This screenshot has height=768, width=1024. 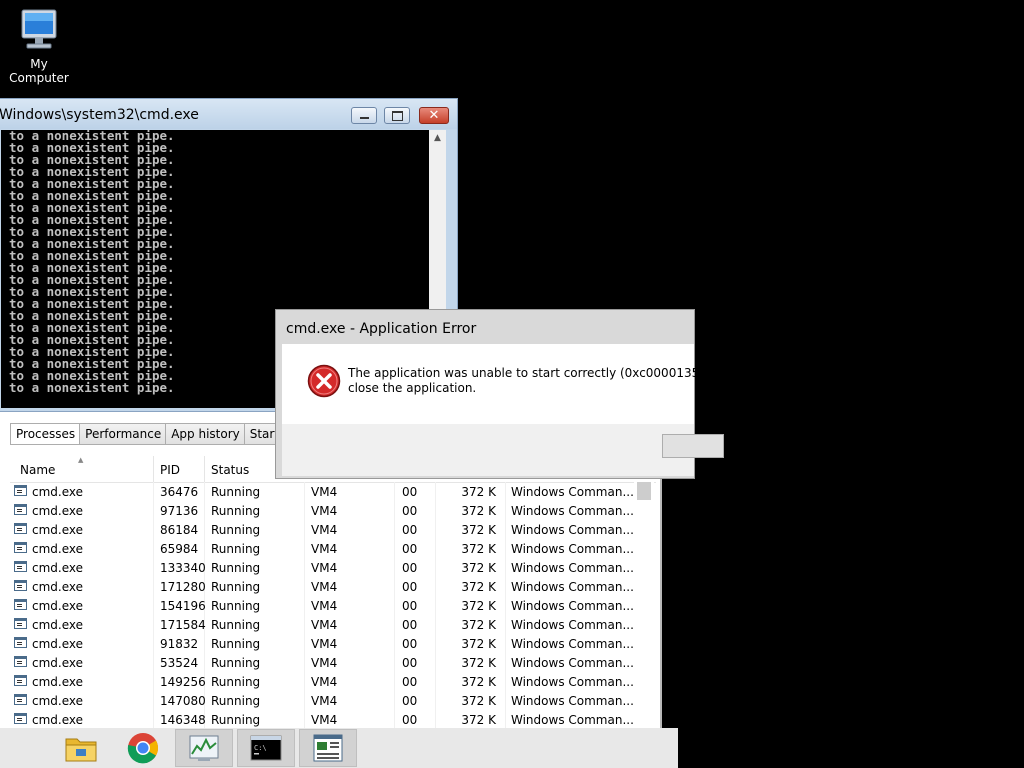 I want to click on ok-button, so click(x=693, y=446).